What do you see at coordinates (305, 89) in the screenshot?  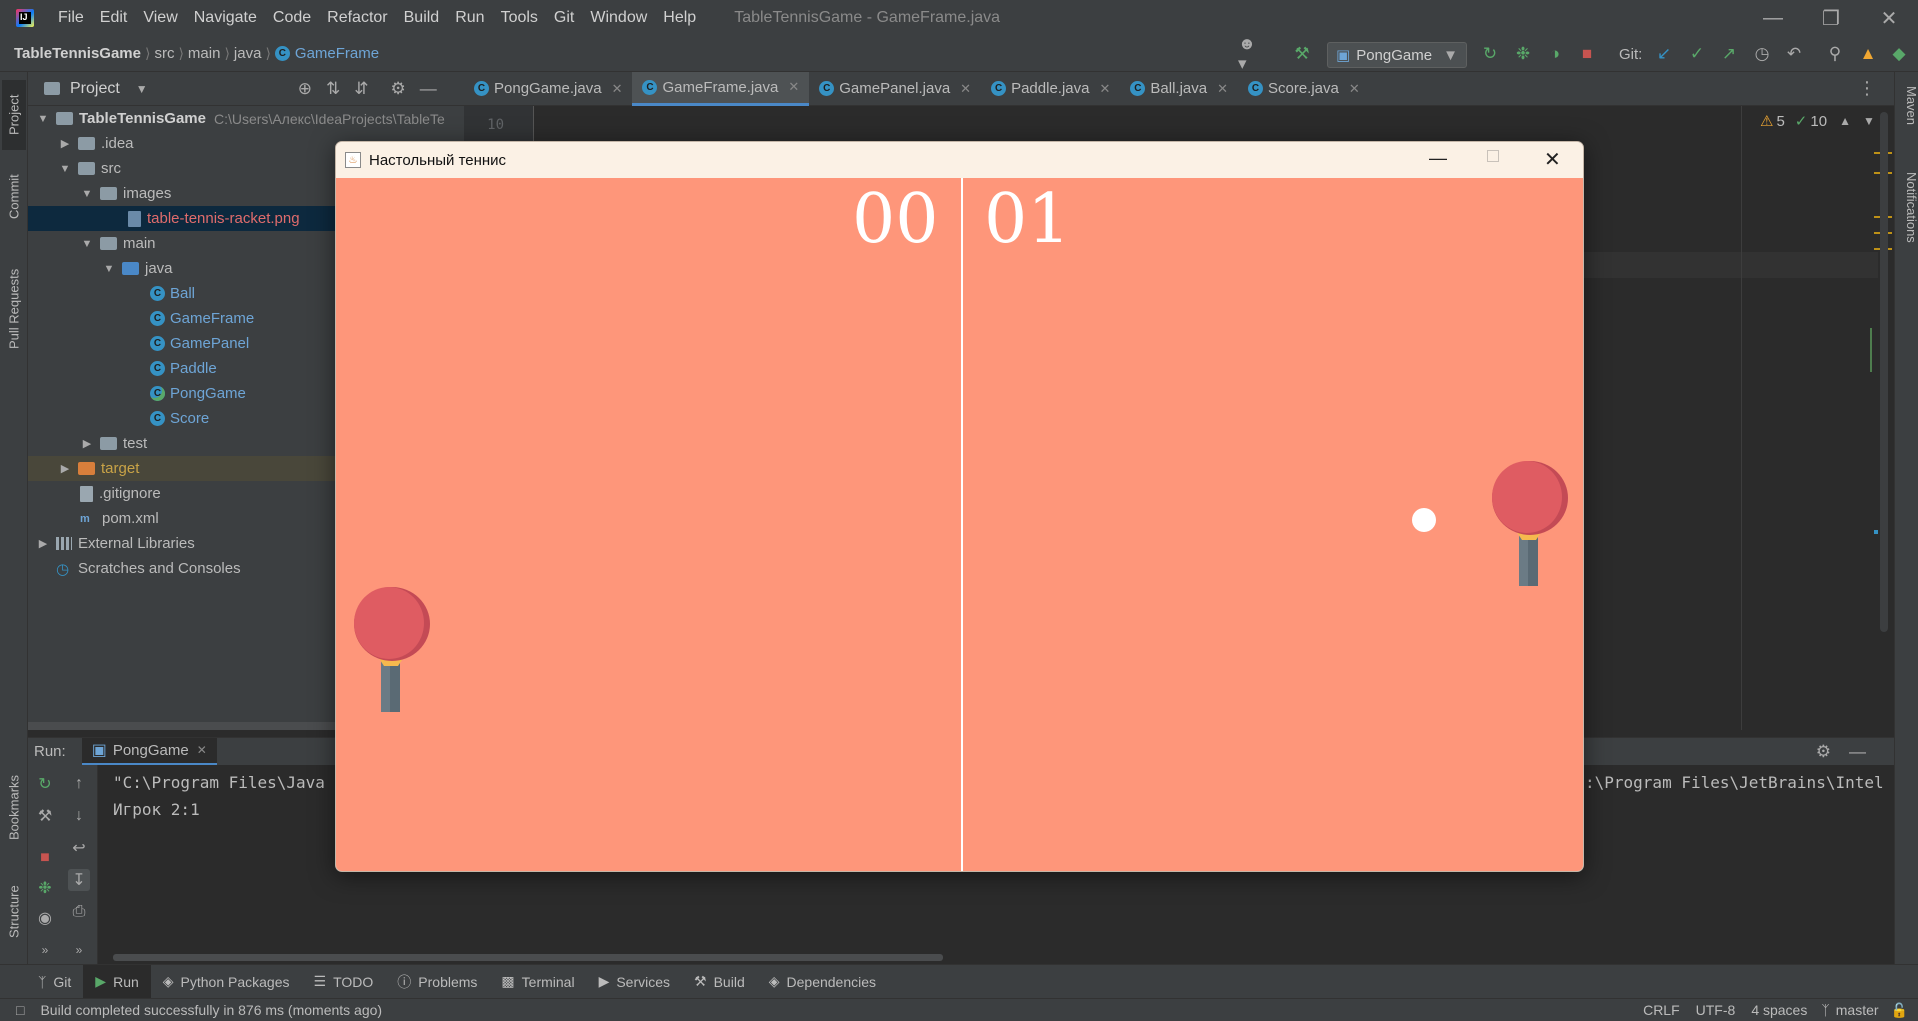 I see `locate-icon: ⊕` at bounding box center [305, 89].